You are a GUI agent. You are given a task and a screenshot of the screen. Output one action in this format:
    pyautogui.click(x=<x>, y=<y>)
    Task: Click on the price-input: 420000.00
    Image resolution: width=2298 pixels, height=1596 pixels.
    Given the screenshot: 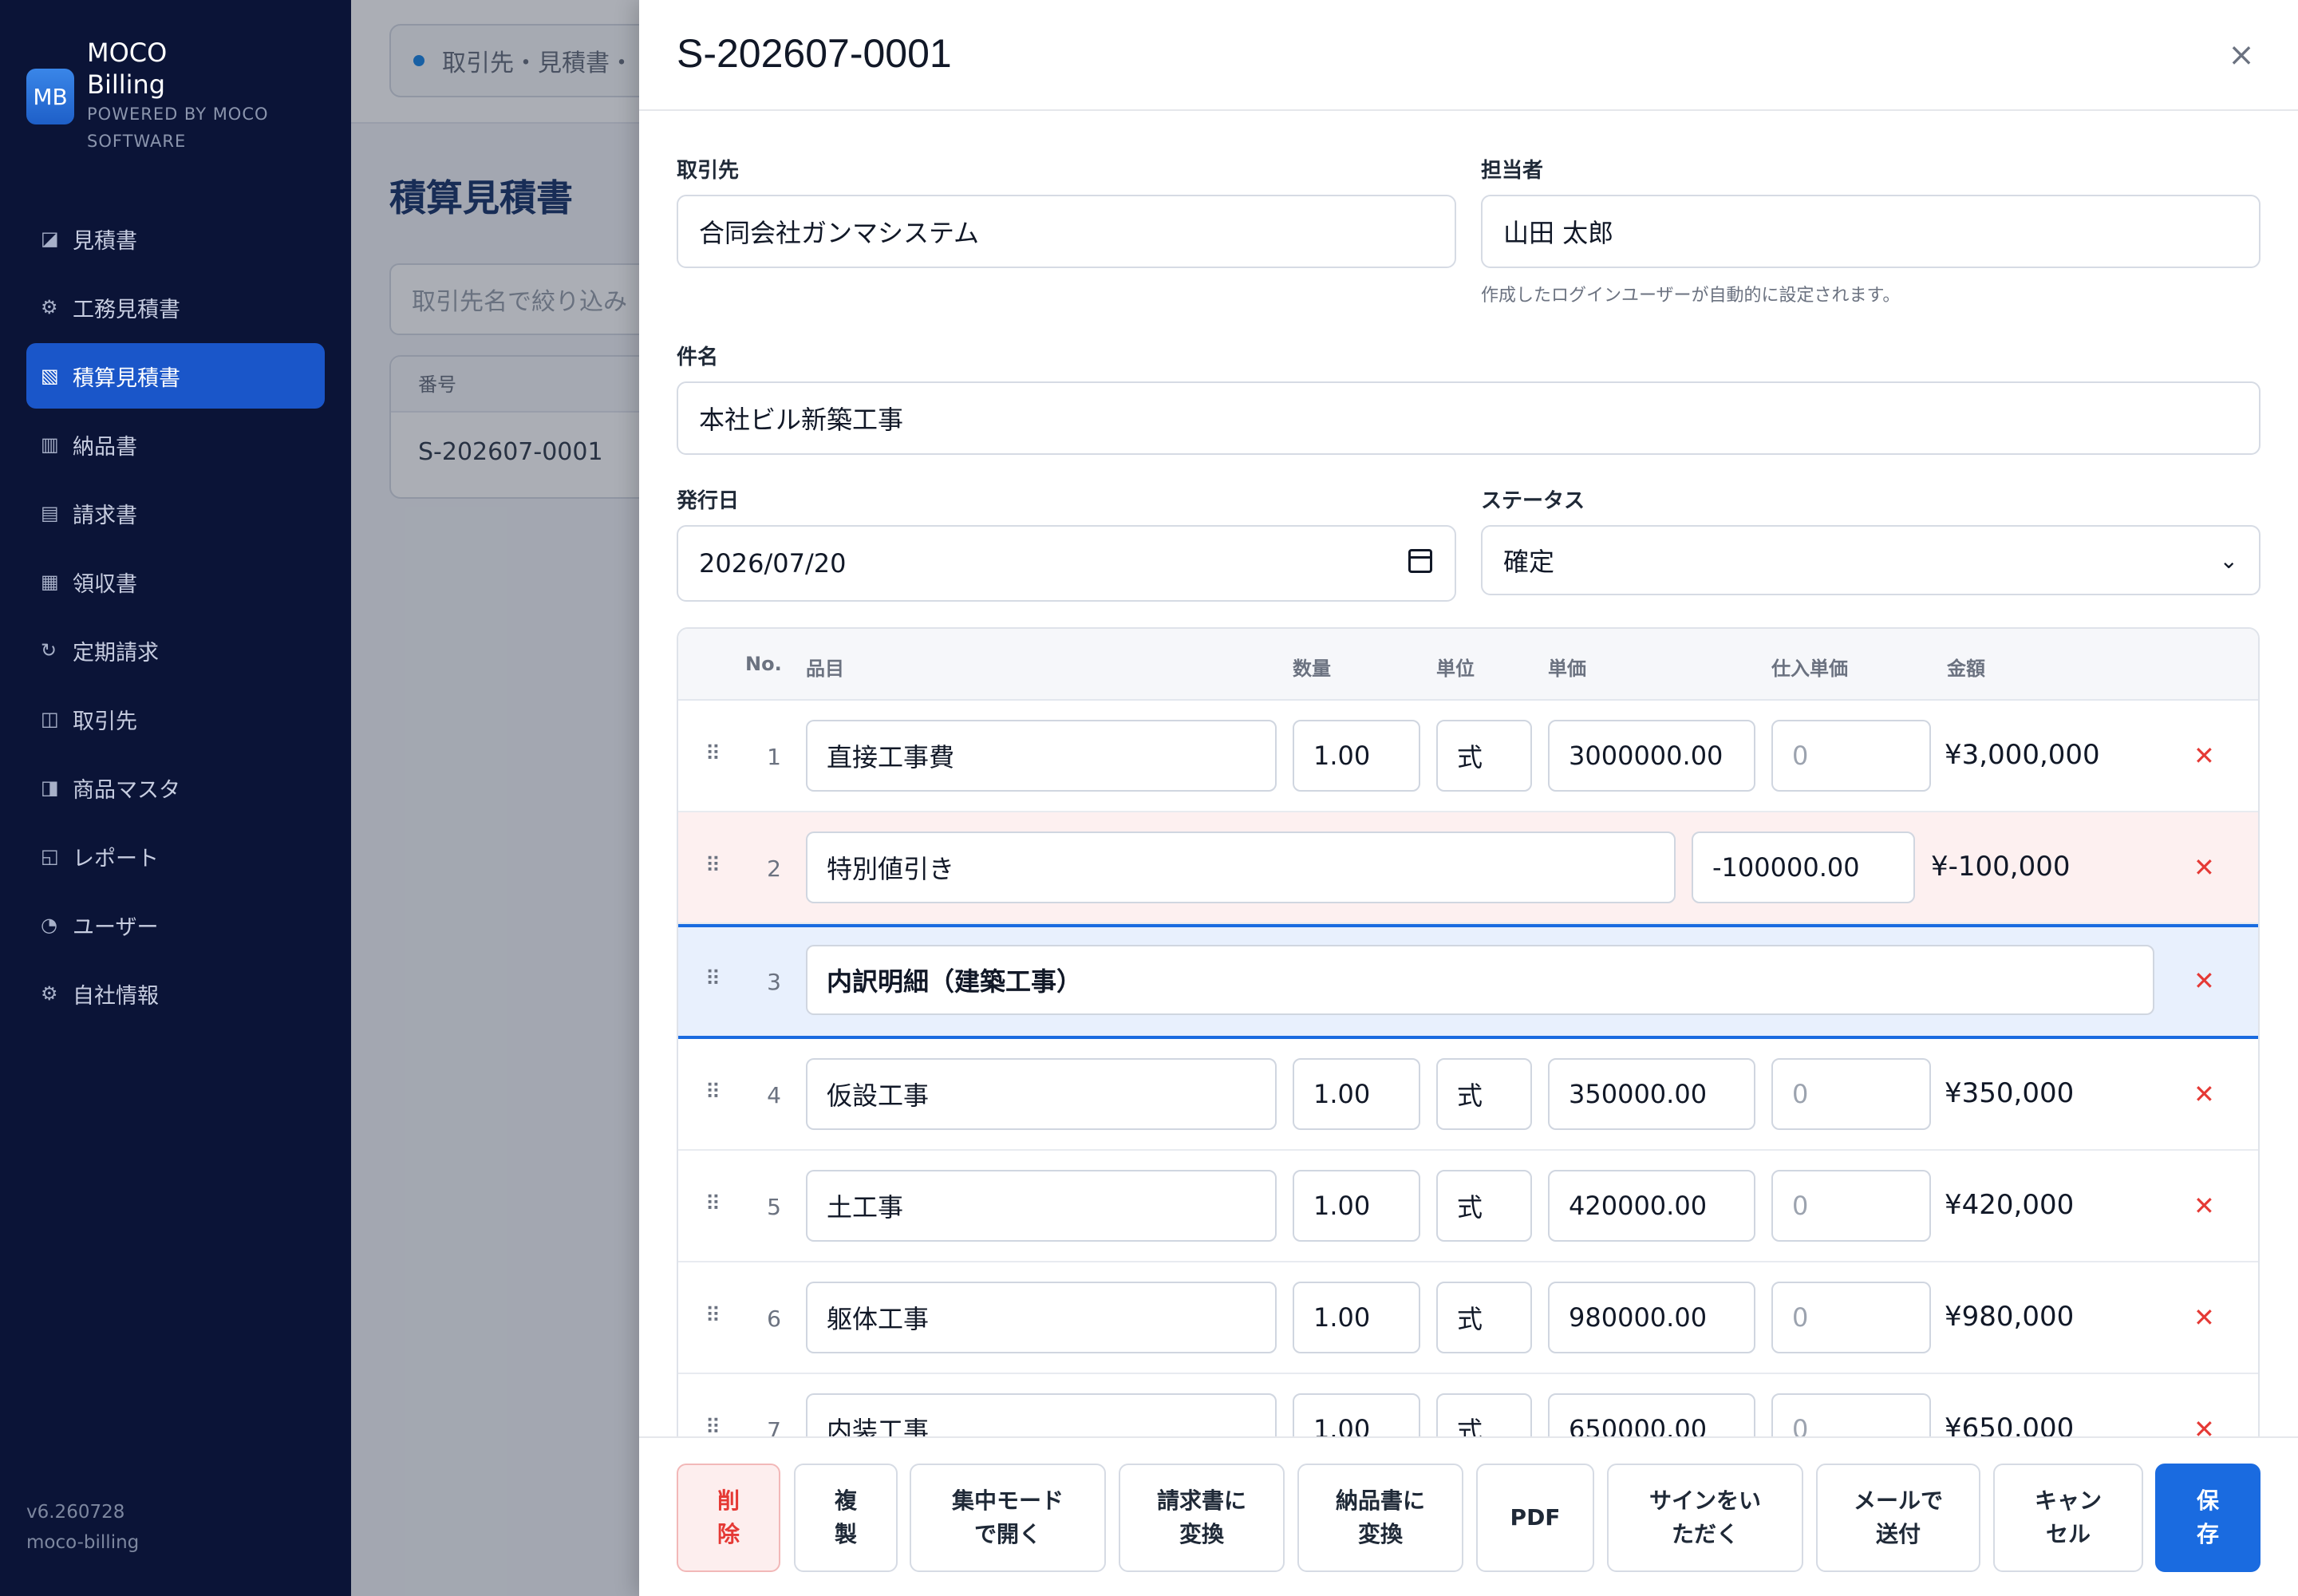 What is the action you would take?
    pyautogui.click(x=1652, y=1206)
    